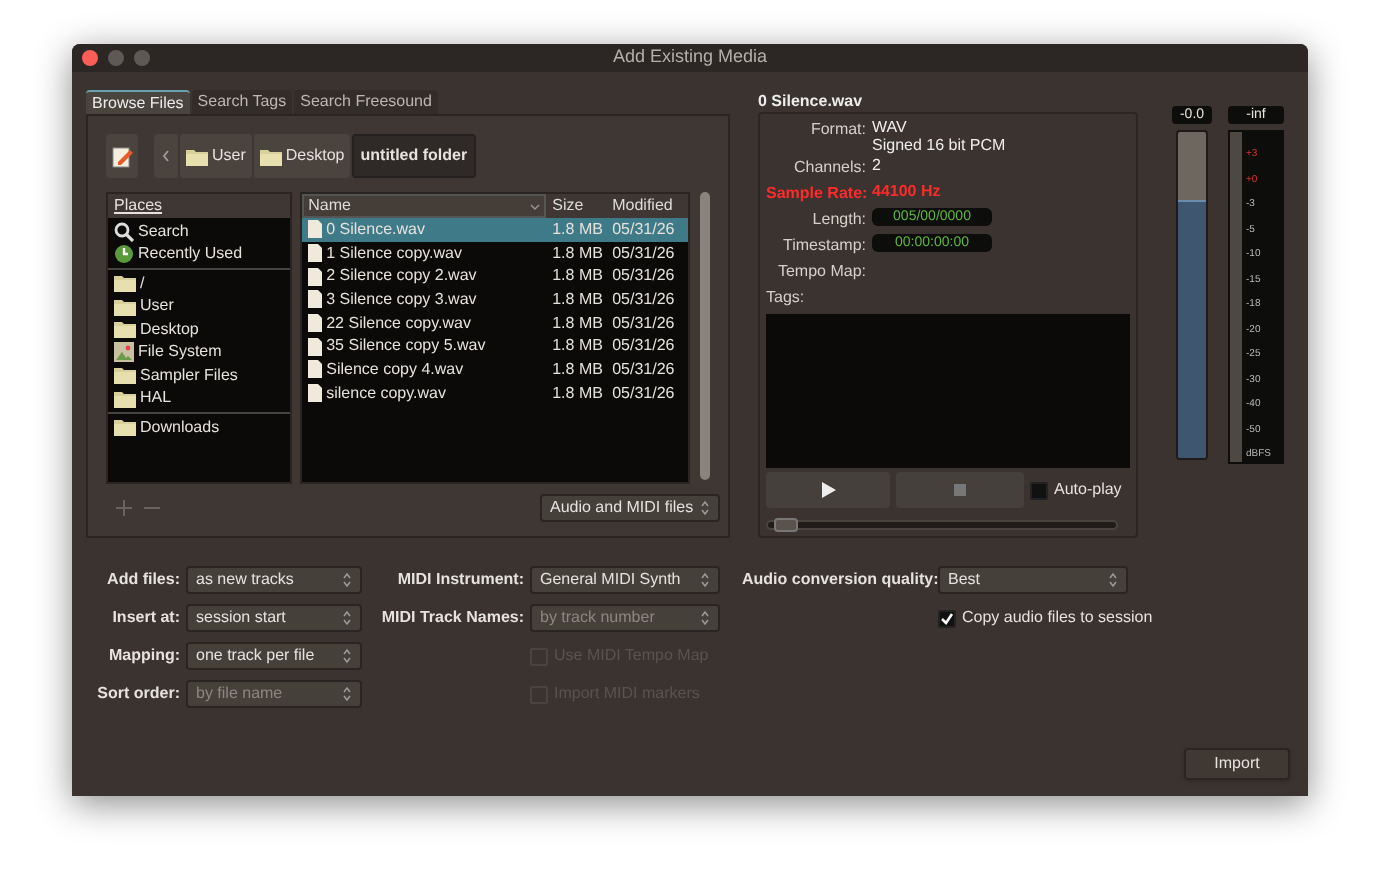 Image resolution: width=1380 pixels, height=894 pixels. Describe the element at coordinates (199, 306) in the screenshot. I see `place-item: User` at that location.